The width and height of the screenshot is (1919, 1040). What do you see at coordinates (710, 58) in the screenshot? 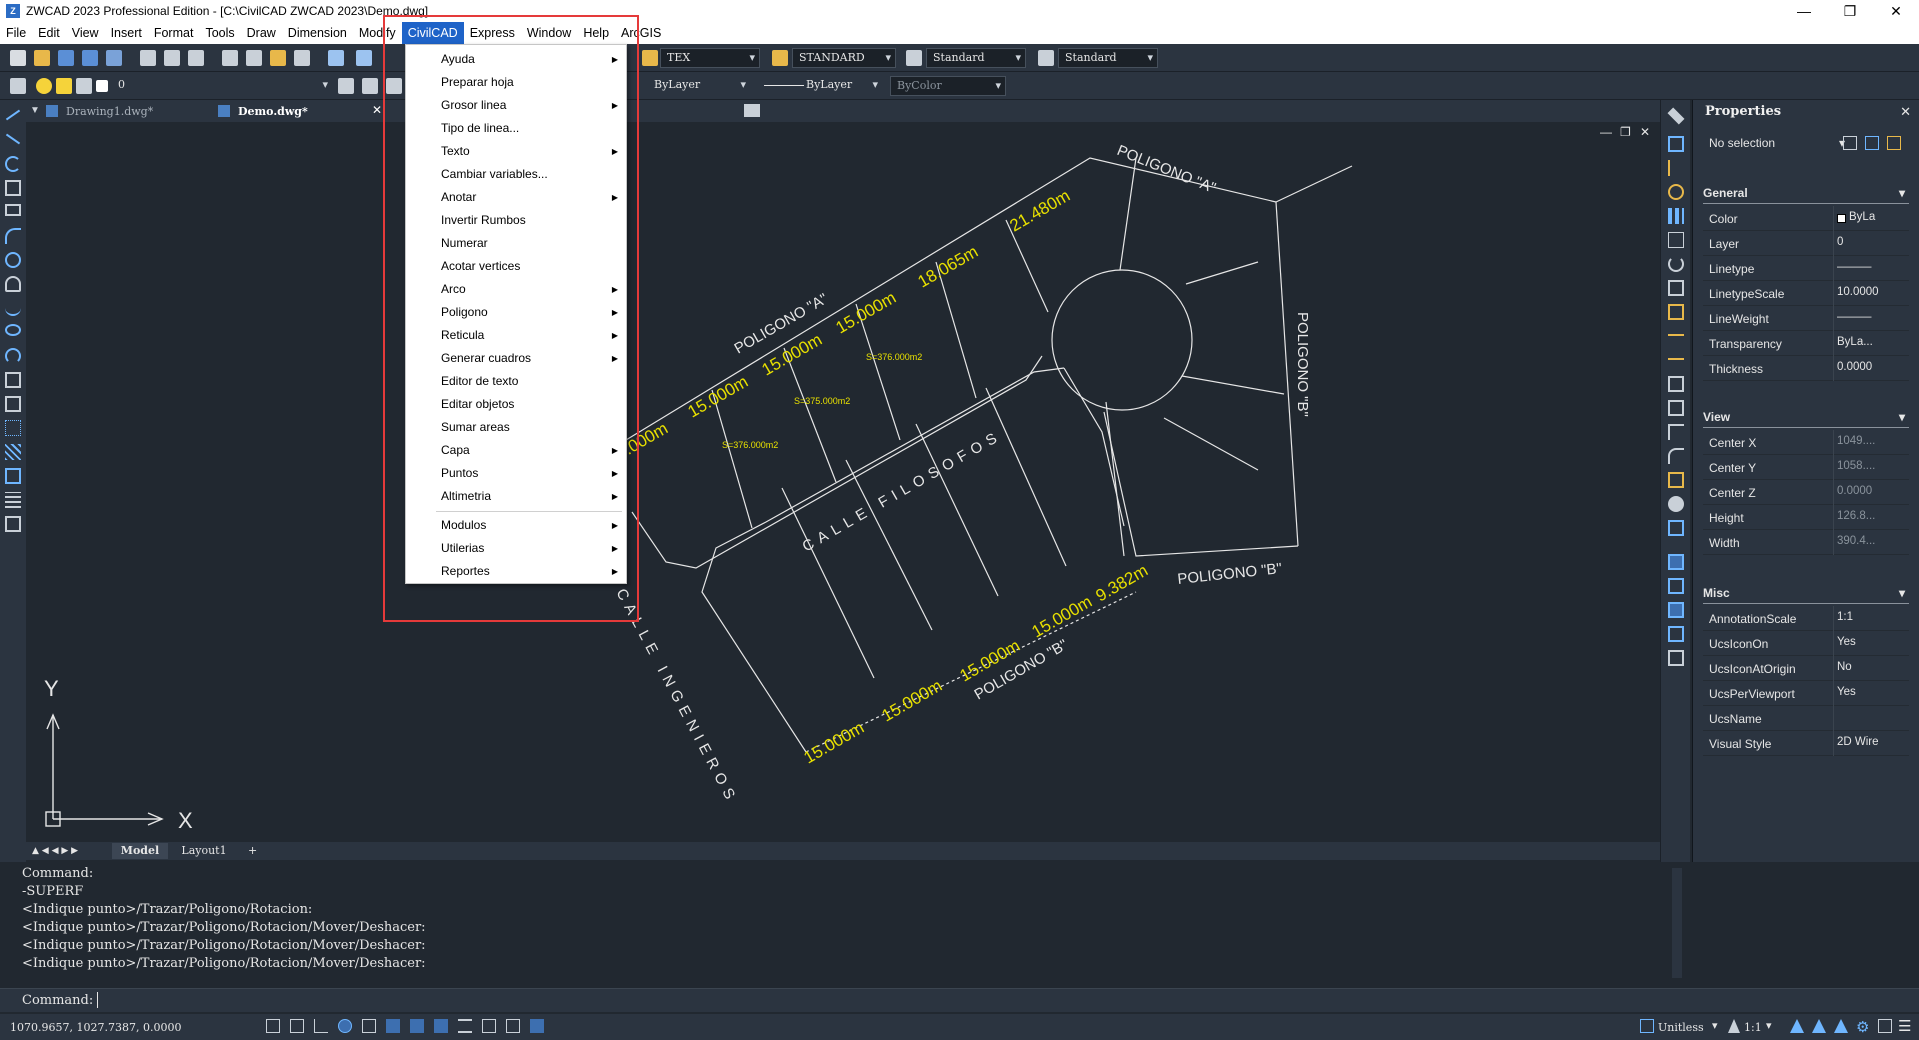
I see `text-style-select: TEX` at bounding box center [710, 58].